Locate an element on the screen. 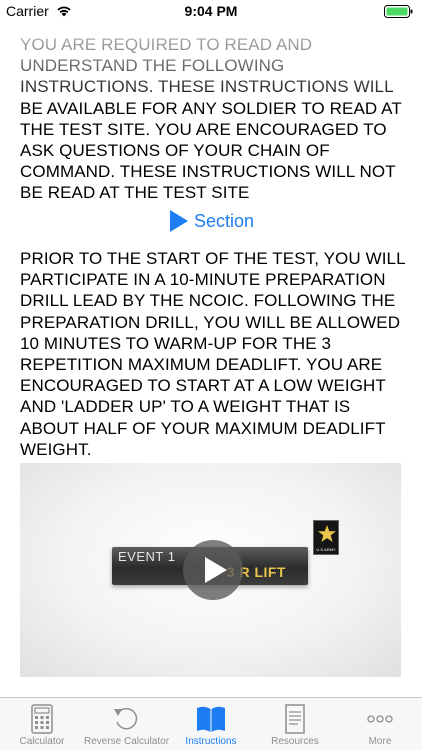  tab-more-label: More is located at coordinates (380, 741).